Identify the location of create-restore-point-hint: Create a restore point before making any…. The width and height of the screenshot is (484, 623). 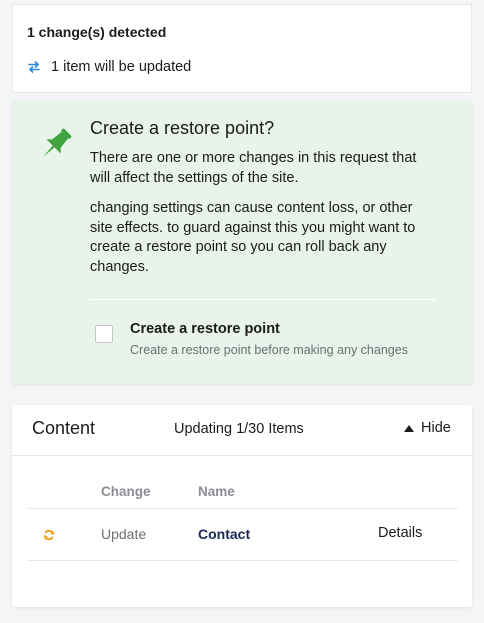
(269, 350).